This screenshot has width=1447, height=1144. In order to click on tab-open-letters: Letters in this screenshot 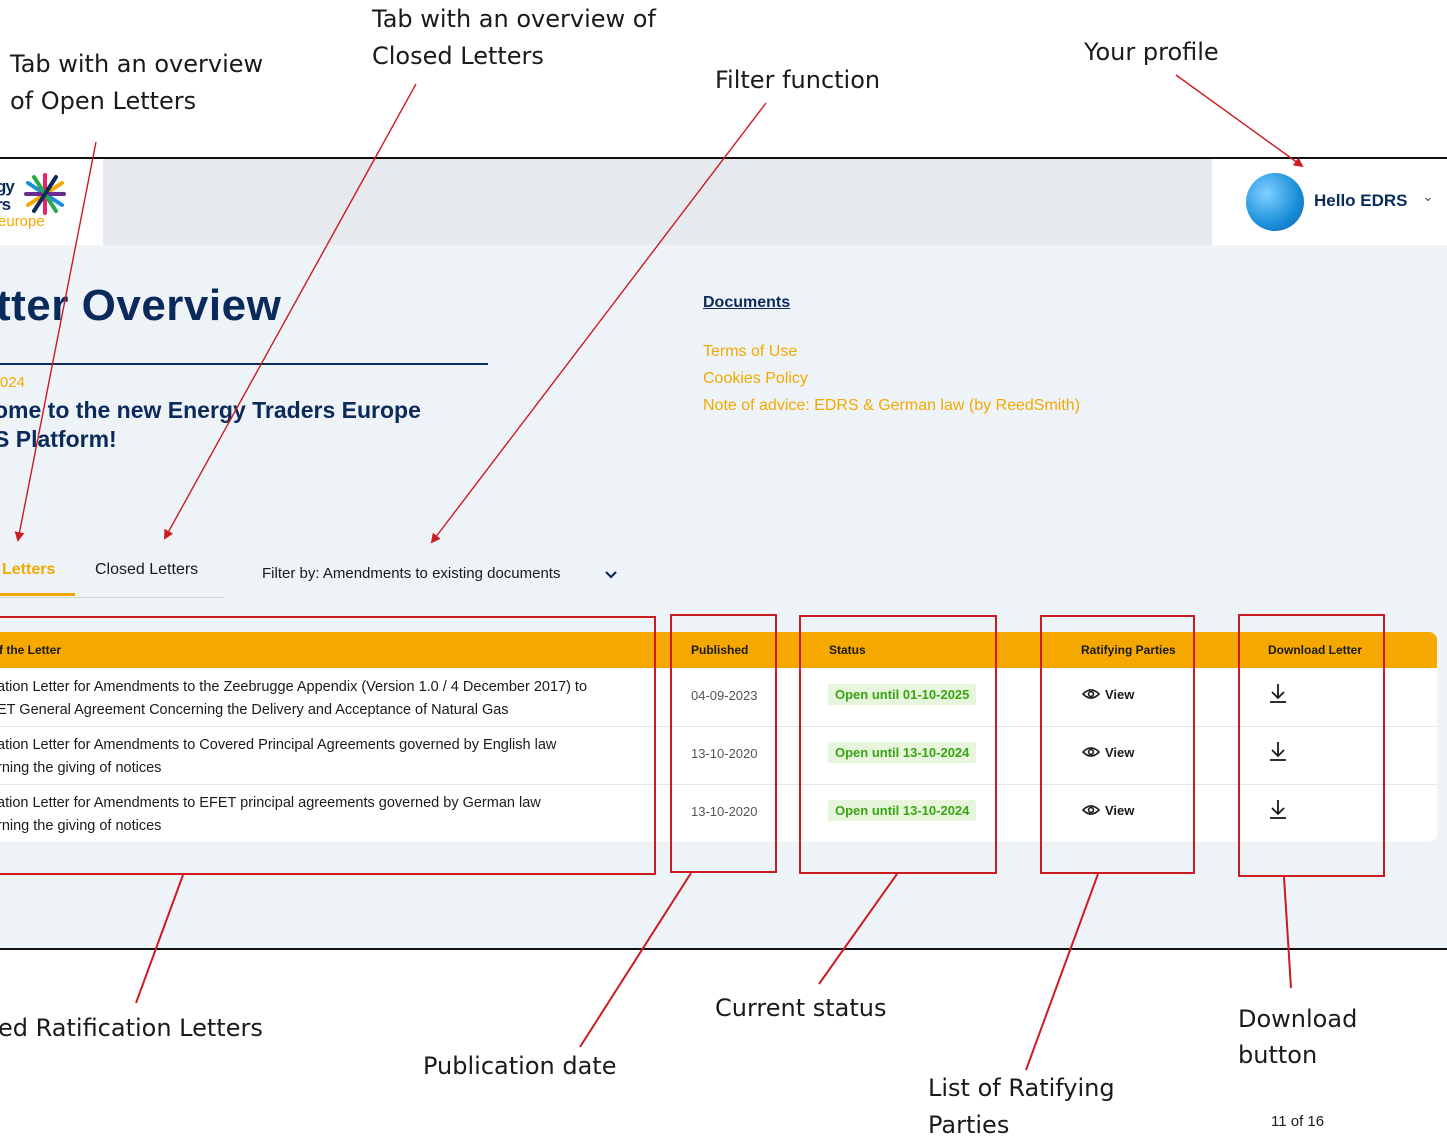, I will do `click(28, 570)`.